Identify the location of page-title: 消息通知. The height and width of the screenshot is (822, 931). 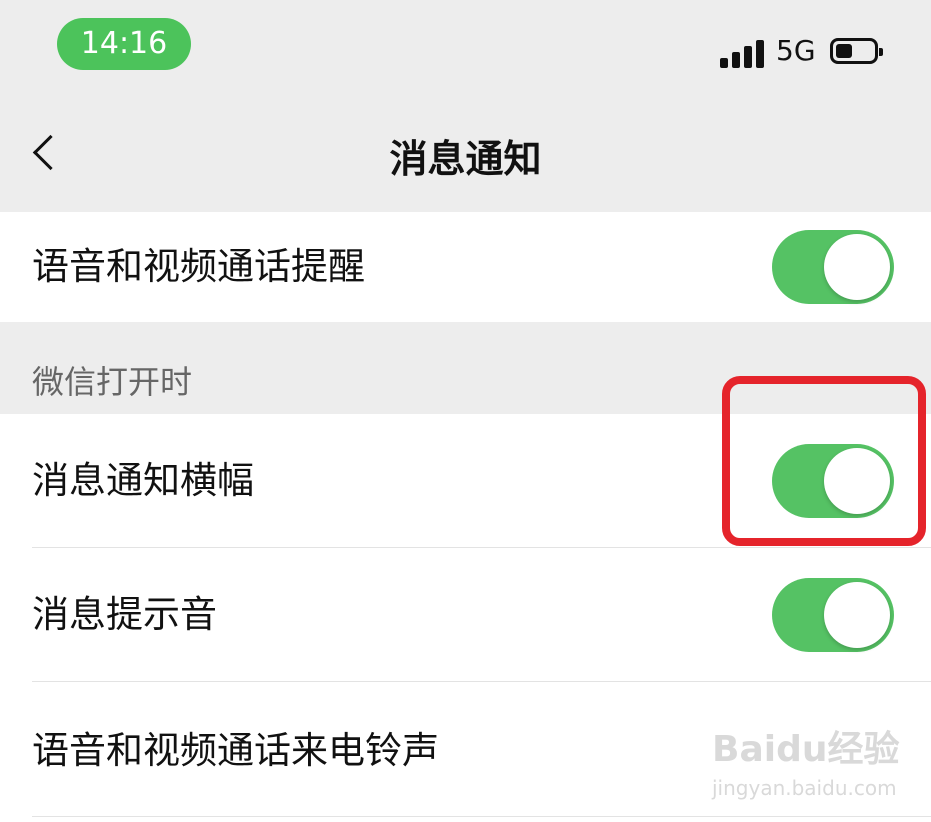
(465, 159).